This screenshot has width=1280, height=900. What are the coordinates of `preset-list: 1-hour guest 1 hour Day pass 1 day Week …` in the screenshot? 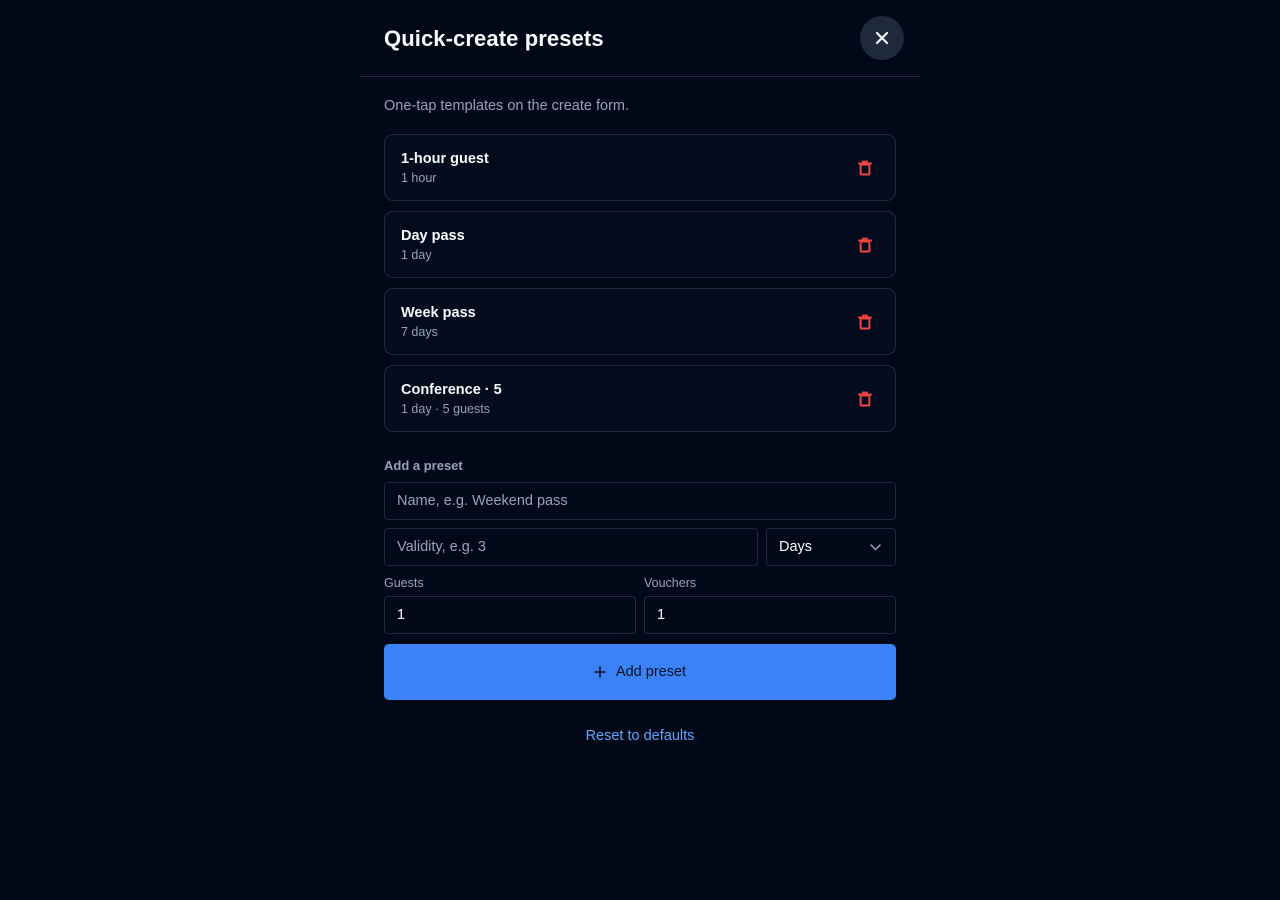 It's located at (640, 283).